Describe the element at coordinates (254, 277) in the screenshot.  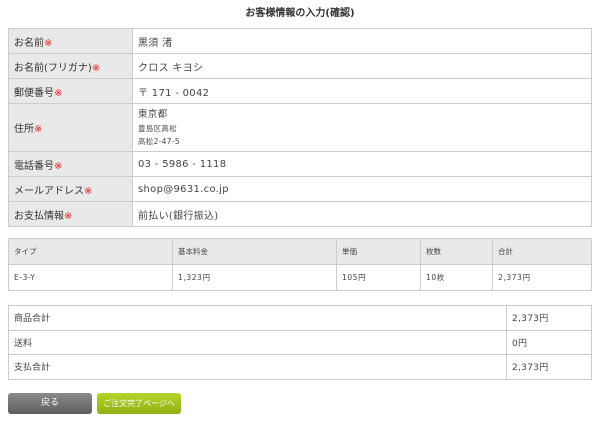
I see `base-price-cell: 1,323円` at that location.